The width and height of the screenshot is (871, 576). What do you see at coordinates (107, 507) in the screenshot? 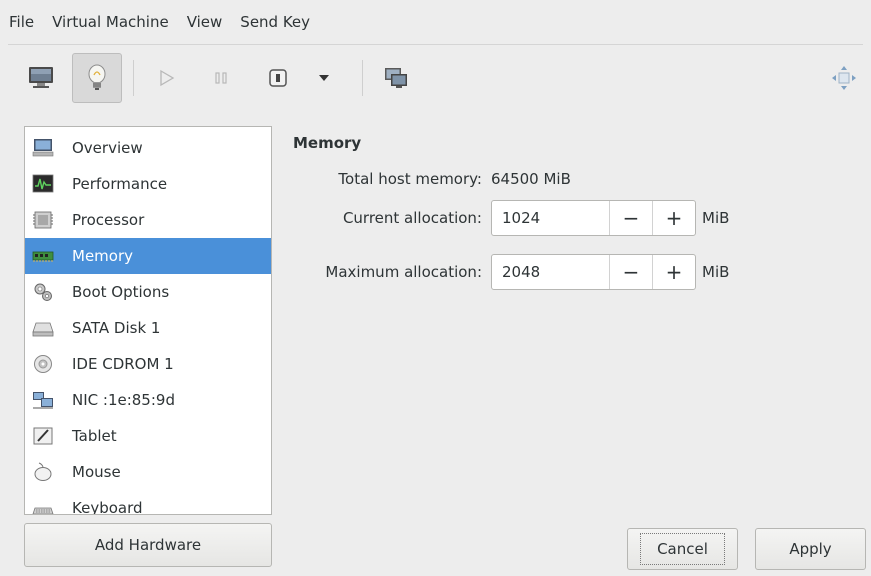
I see `hw-item-label: Keyboard` at bounding box center [107, 507].